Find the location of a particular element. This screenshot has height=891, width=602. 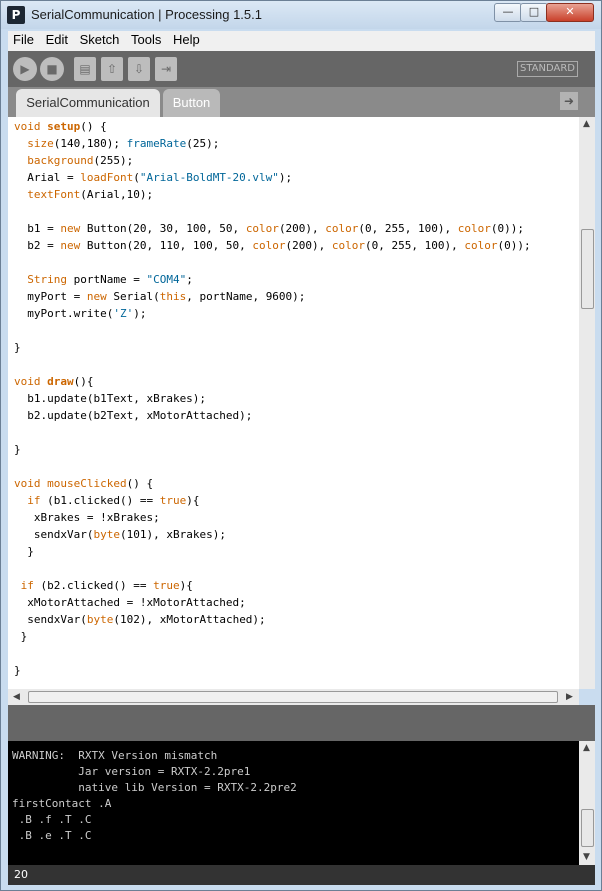

new-sketch-button: ▤ is located at coordinates (85, 69).